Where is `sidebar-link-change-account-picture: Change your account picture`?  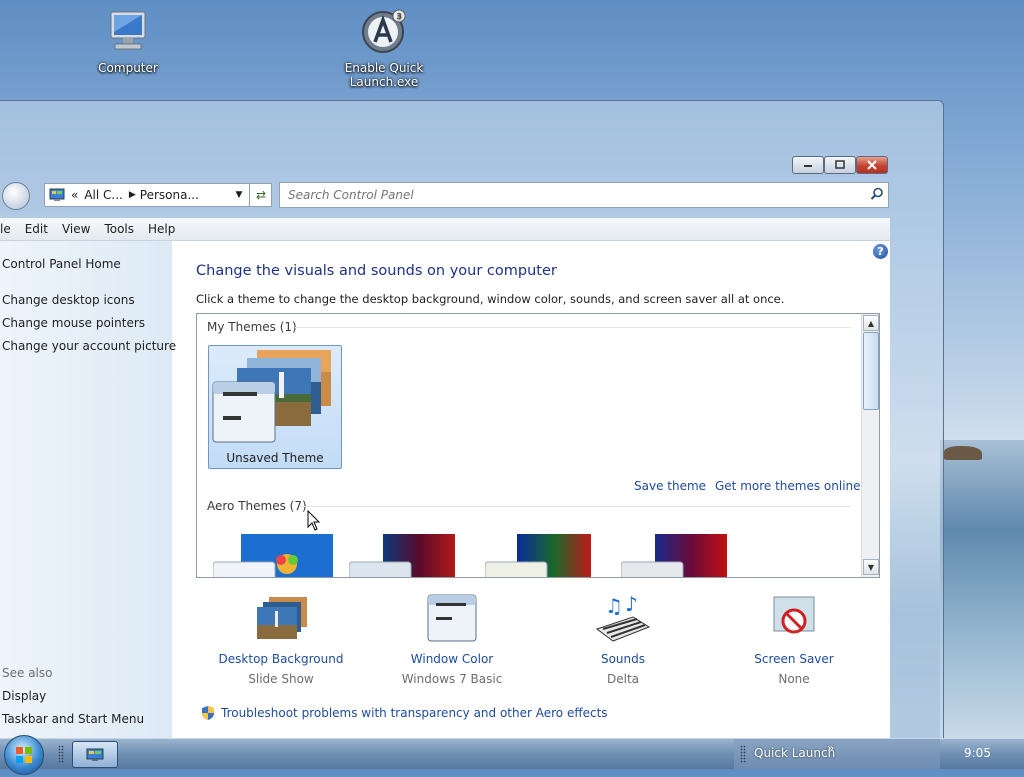 sidebar-link-change-account-picture: Change your account picture is located at coordinates (89, 346).